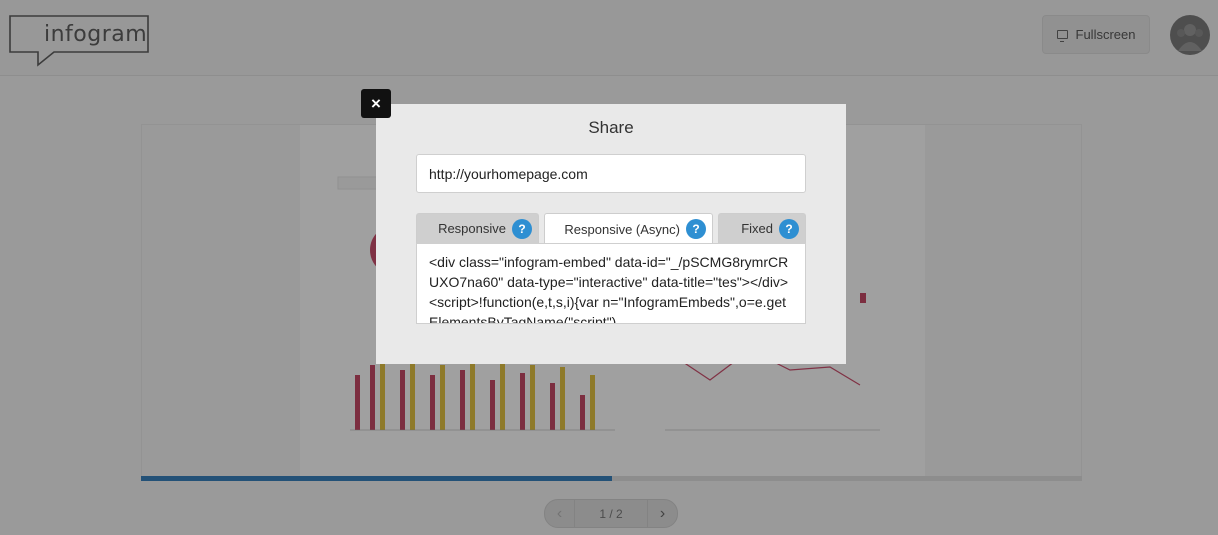 This screenshot has height=535, width=1218. I want to click on tab-responsive-async: Responsive (Async) ?, so click(628, 228).